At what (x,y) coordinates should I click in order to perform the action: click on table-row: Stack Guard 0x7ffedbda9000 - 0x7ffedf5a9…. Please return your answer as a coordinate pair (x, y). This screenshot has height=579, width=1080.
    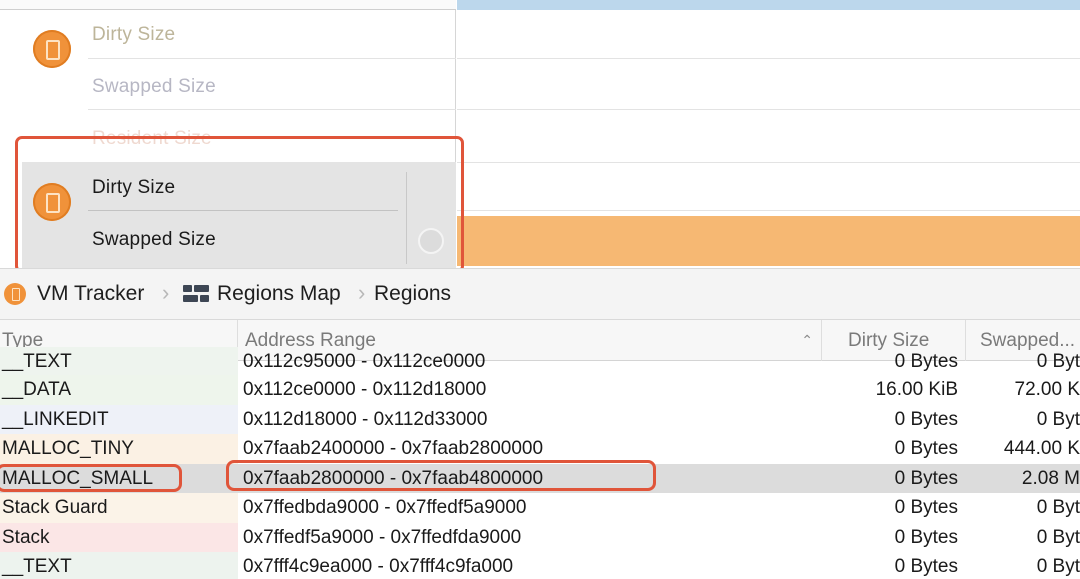
    Looking at the image, I should click on (540, 508).